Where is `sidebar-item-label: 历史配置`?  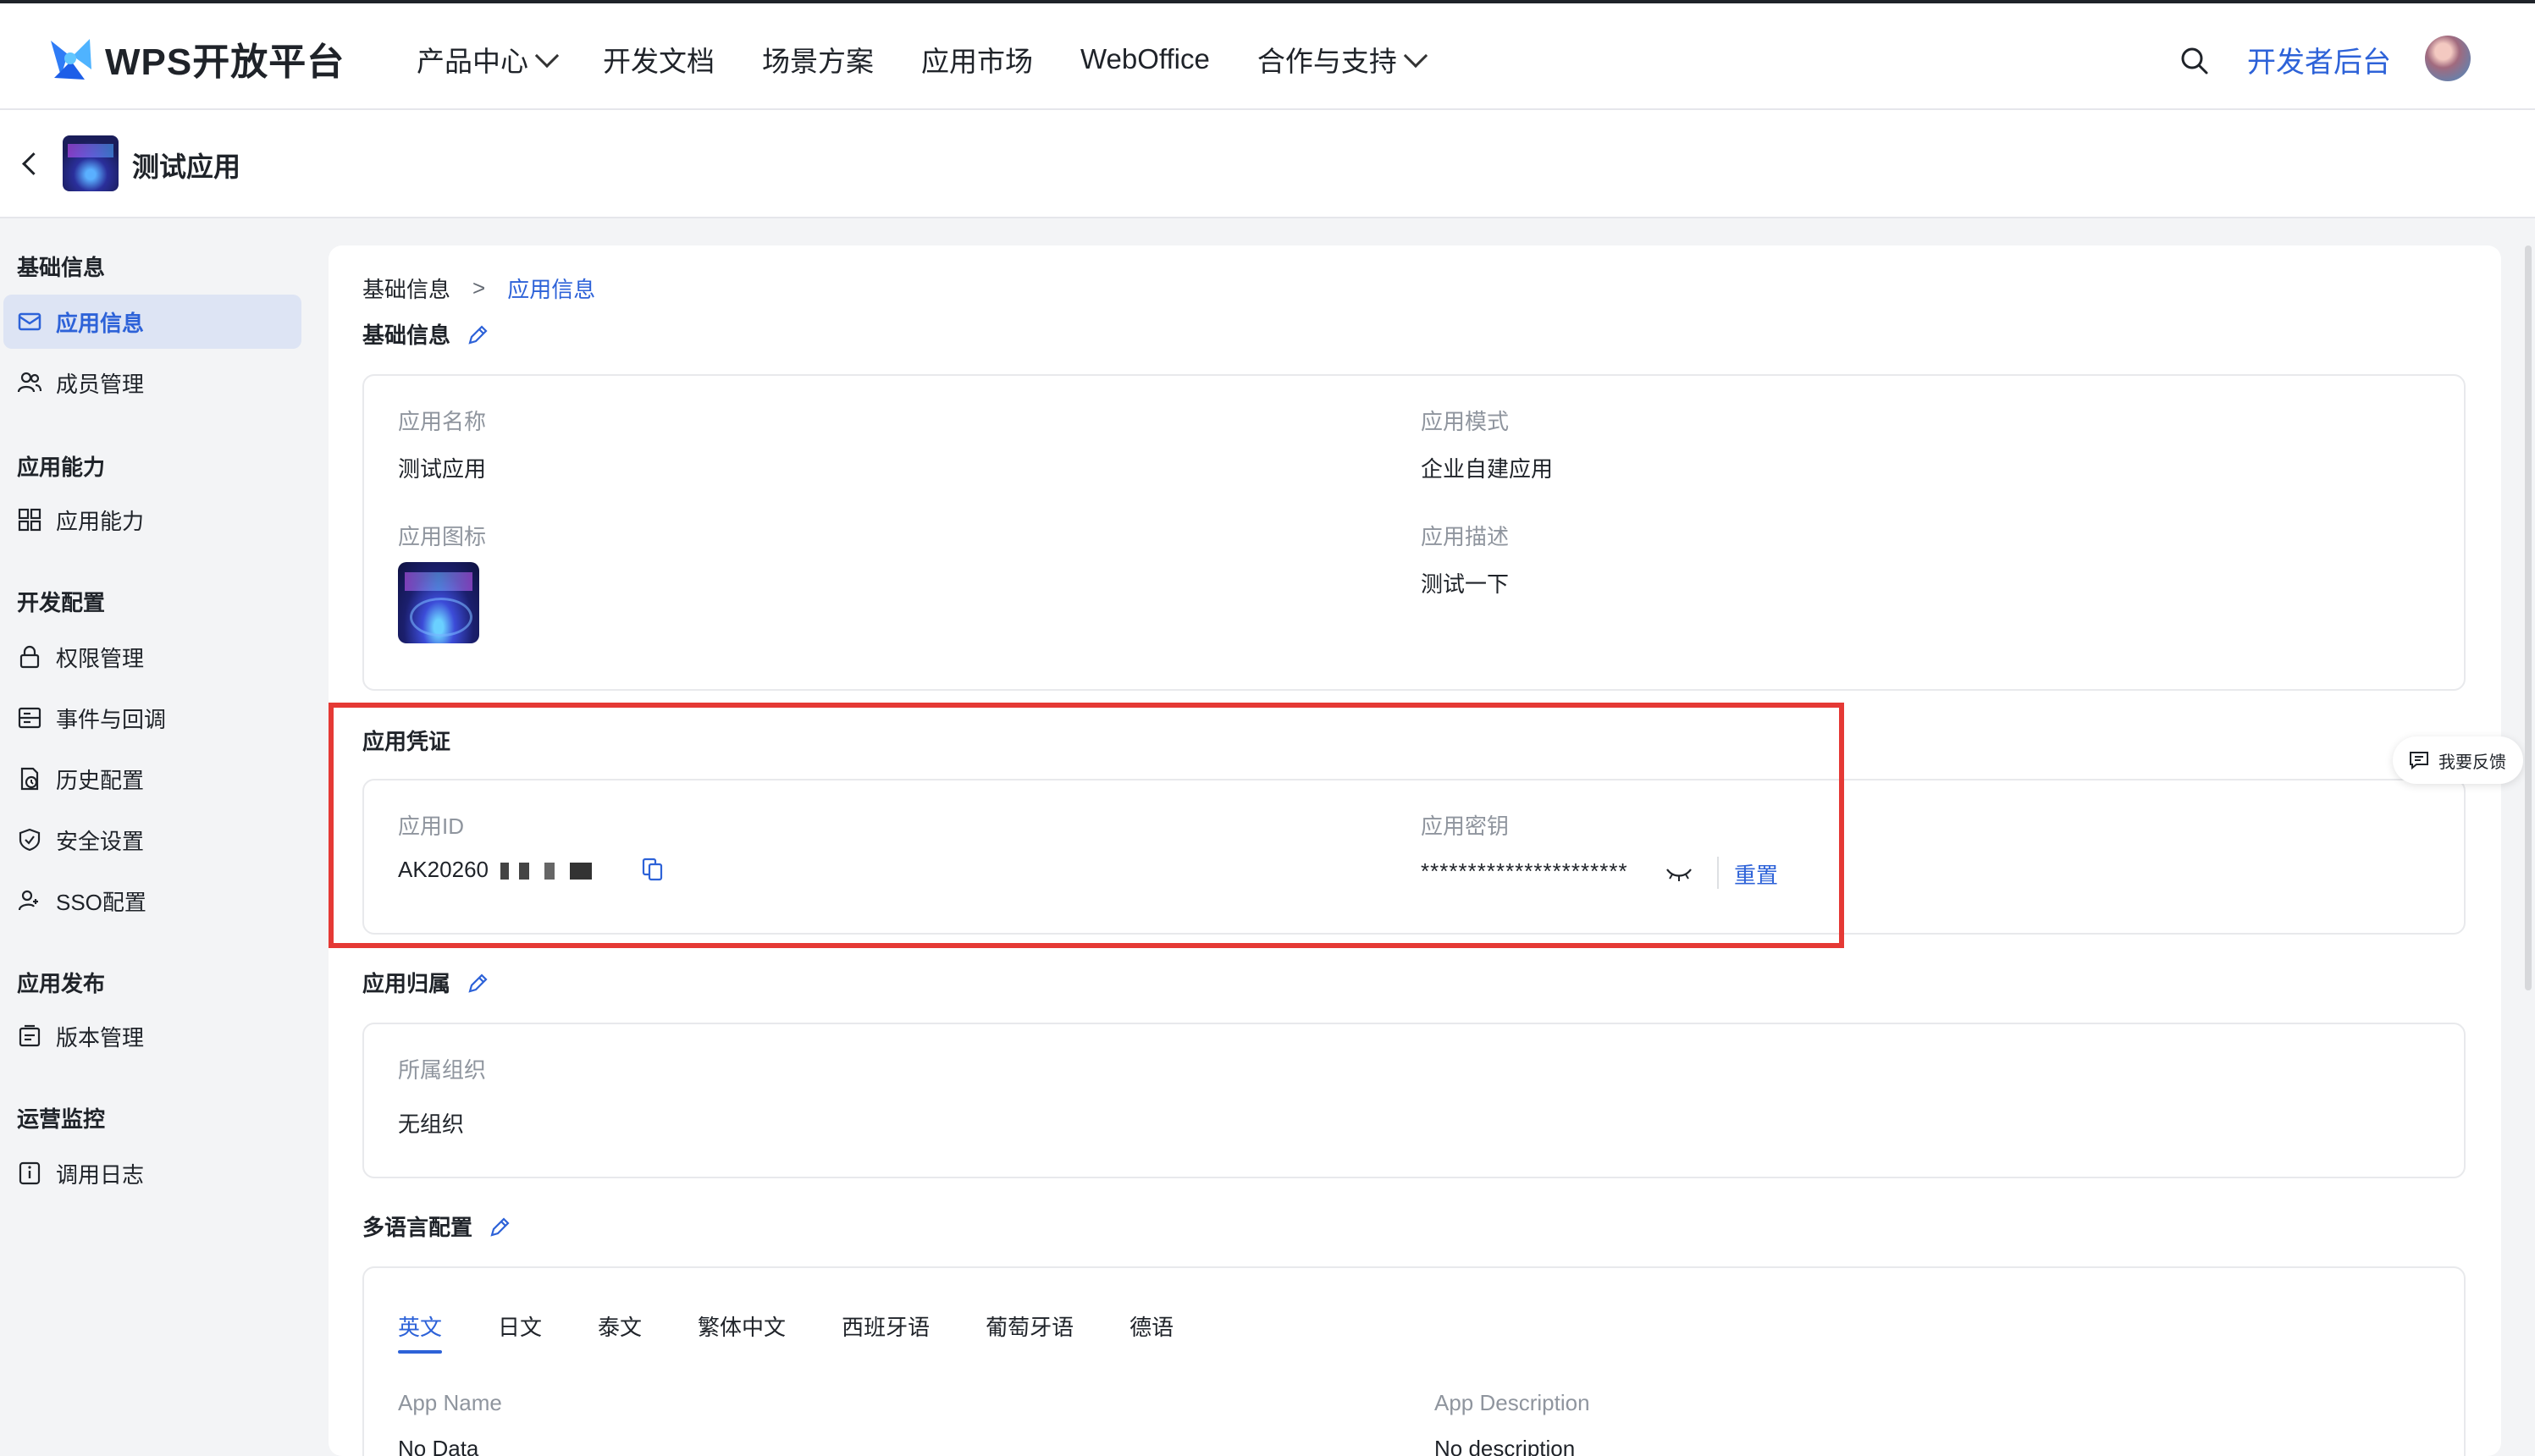
sidebar-item-label: 历史配置 is located at coordinates (100, 780).